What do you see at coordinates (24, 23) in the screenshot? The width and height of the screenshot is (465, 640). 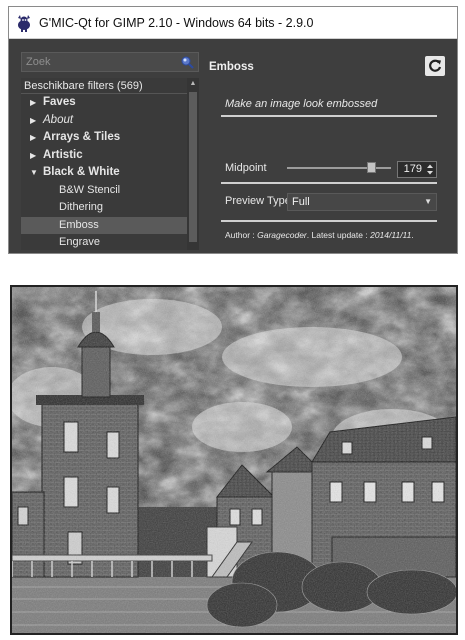 I see `gmic-icon` at bounding box center [24, 23].